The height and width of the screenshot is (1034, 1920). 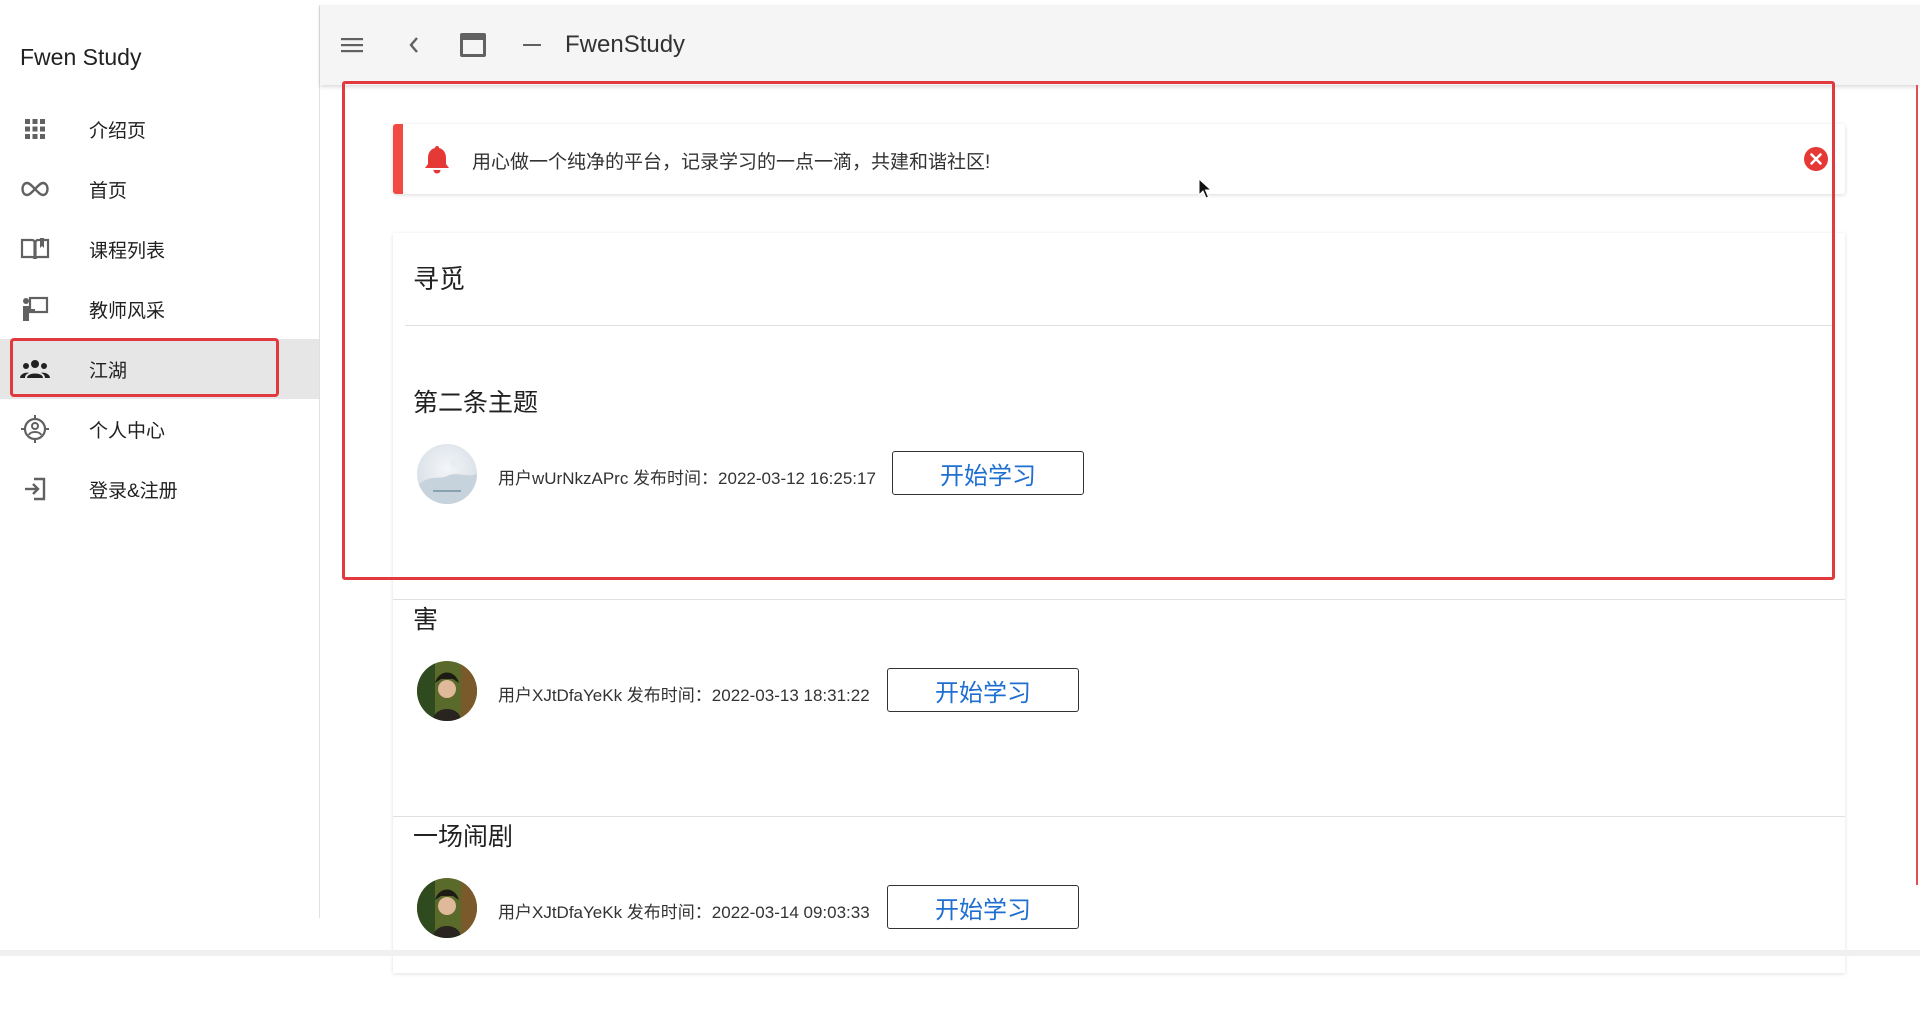 What do you see at coordinates (414, 45) in the screenshot?
I see `chevron-left-icon` at bounding box center [414, 45].